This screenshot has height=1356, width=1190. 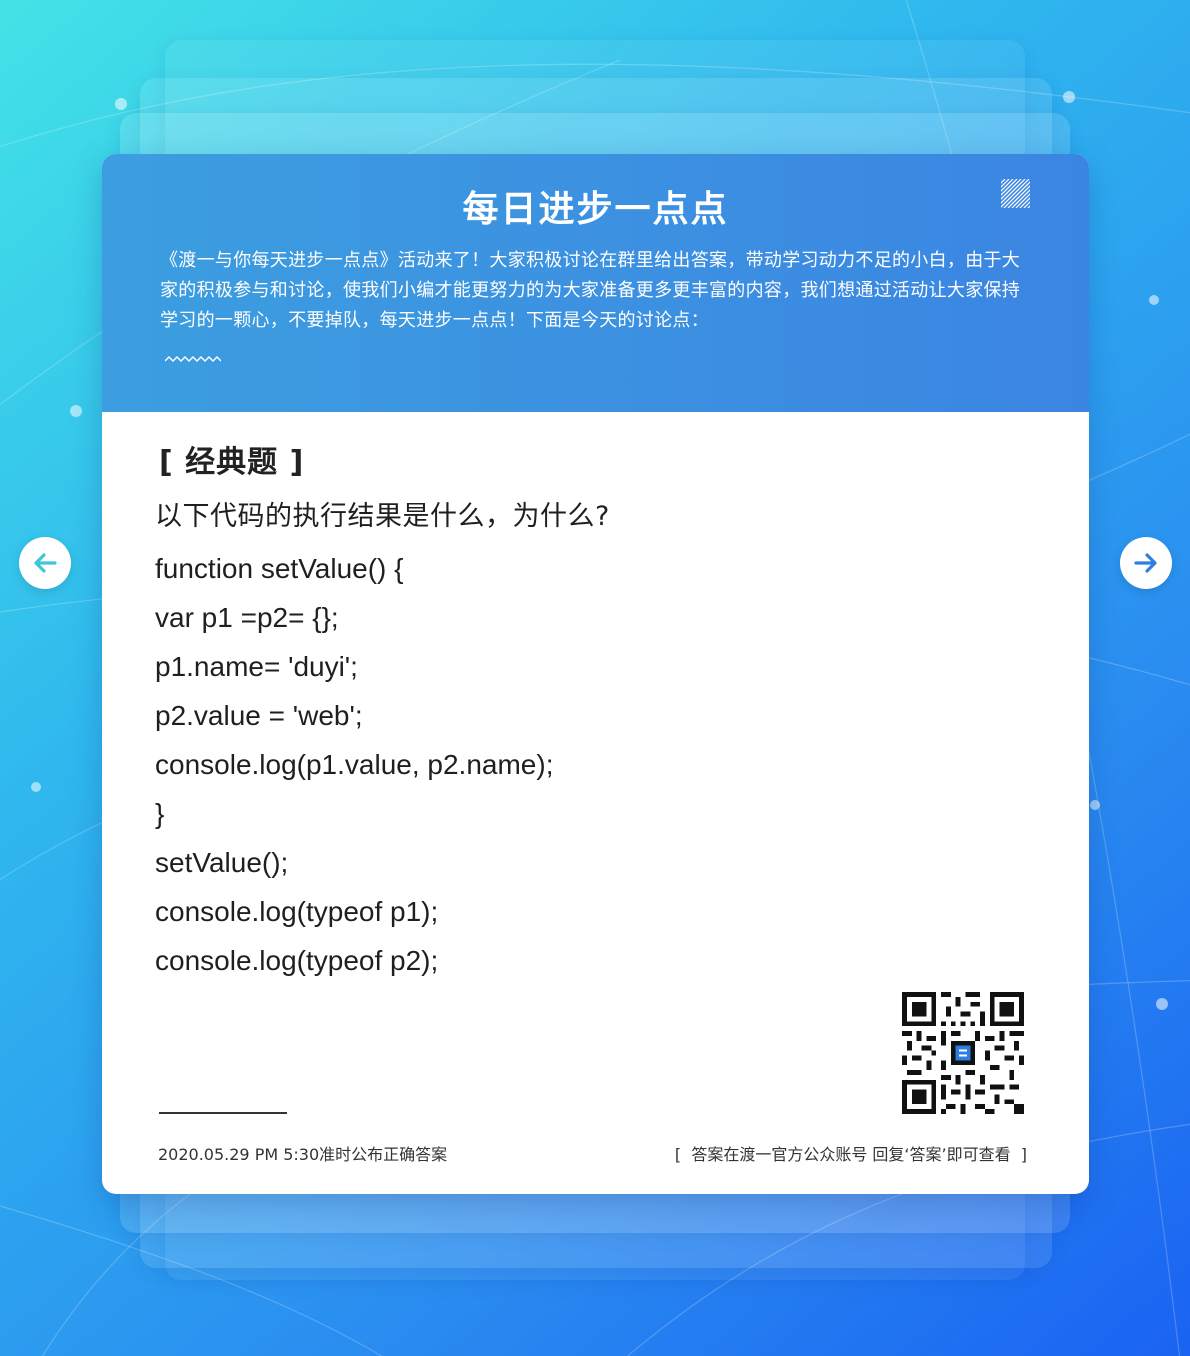 I want to click on next-button, so click(x=1146, y=563).